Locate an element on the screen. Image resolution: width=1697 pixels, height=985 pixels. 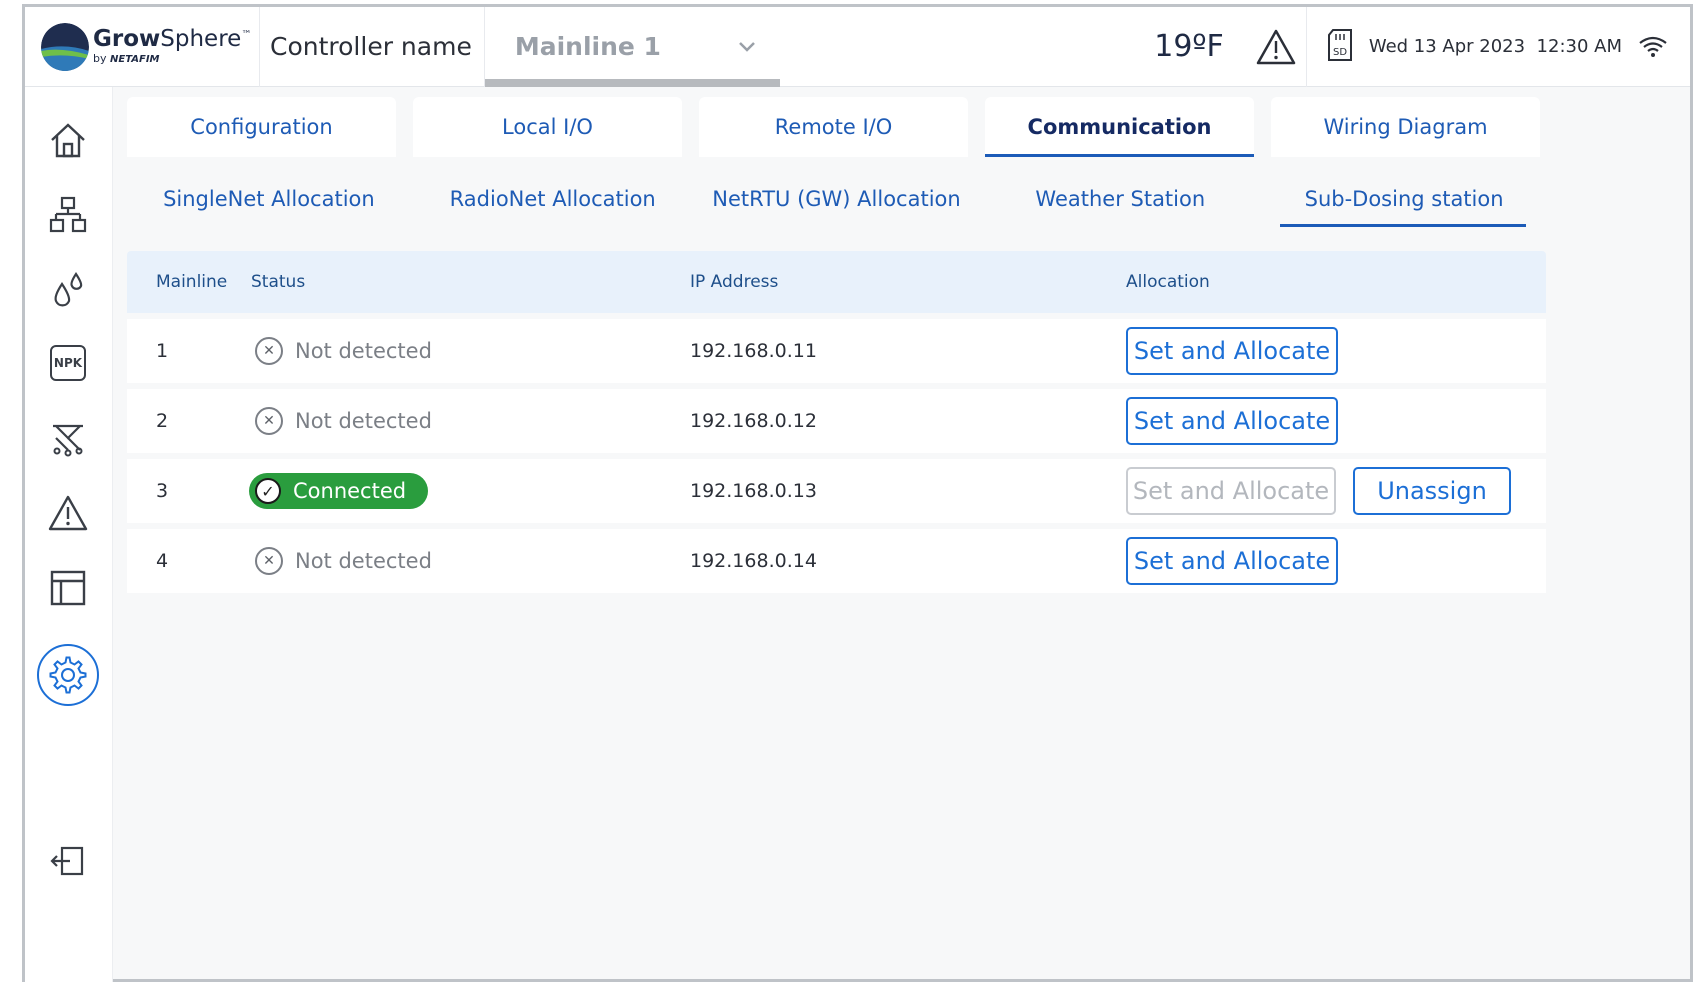
globe-logo-icon is located at coordinates (65, 46).